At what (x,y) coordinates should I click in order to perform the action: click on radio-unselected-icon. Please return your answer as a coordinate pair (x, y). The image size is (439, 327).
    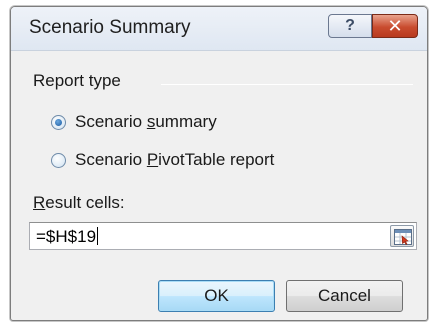
    Looking at the image, I should click on (58, 160).